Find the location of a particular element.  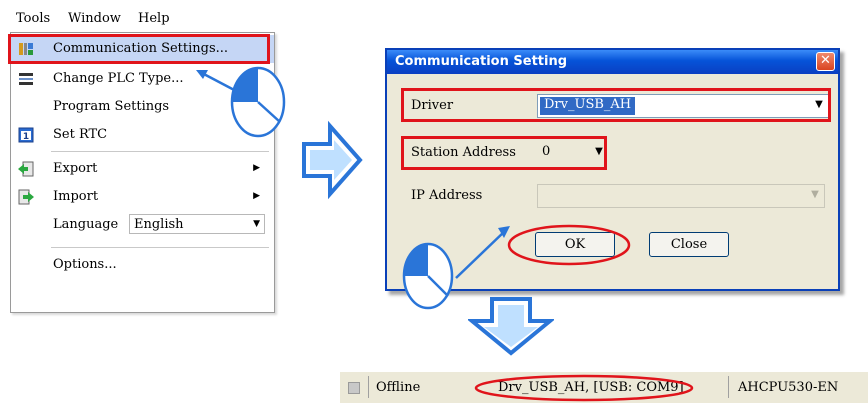

dialog-title: Communication Setting is located at coordinates (481, 61).